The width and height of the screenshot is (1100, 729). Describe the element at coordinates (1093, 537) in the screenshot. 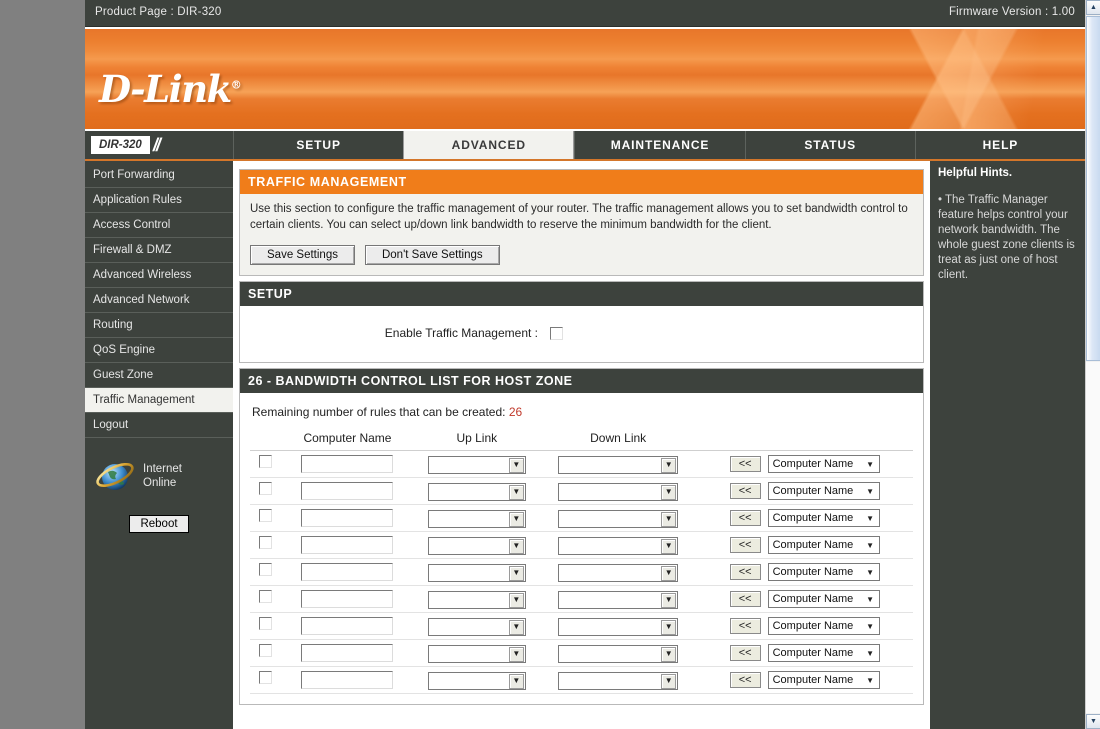

I see `scrollbar-track` at that location.